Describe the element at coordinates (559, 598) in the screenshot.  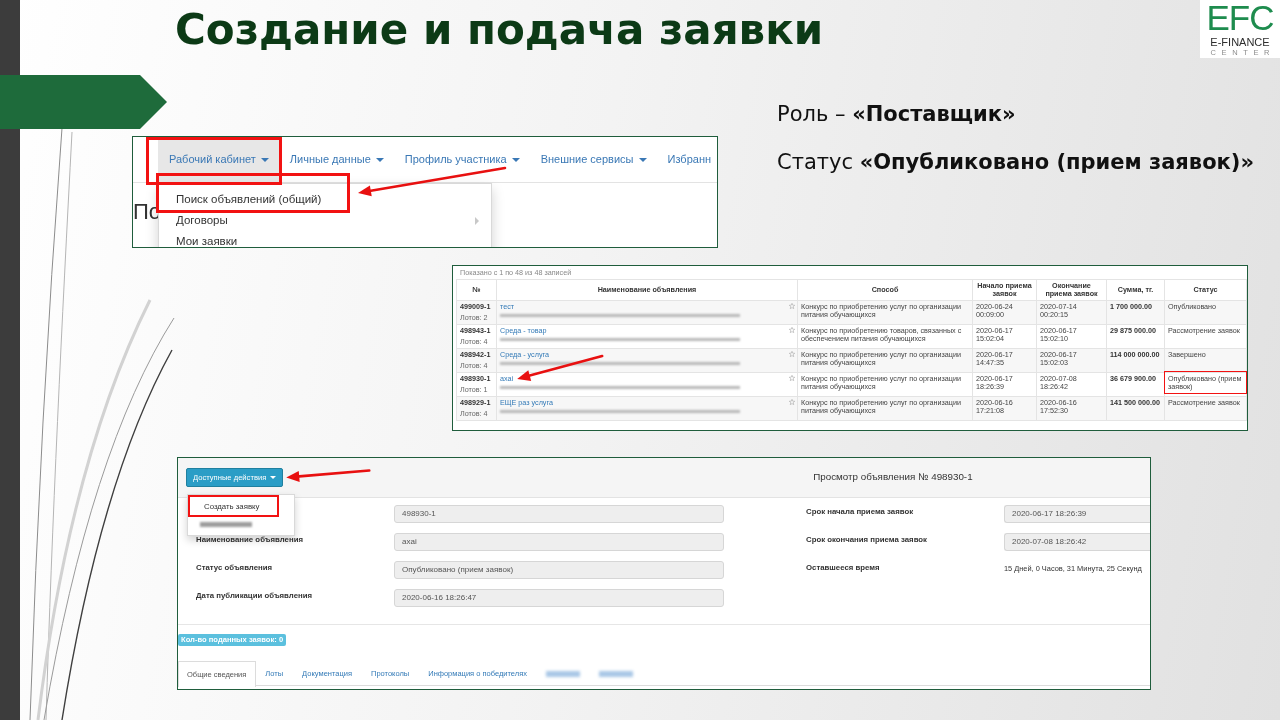
I see `readonly-field: 2020-06-16 18:26:47` at that location.